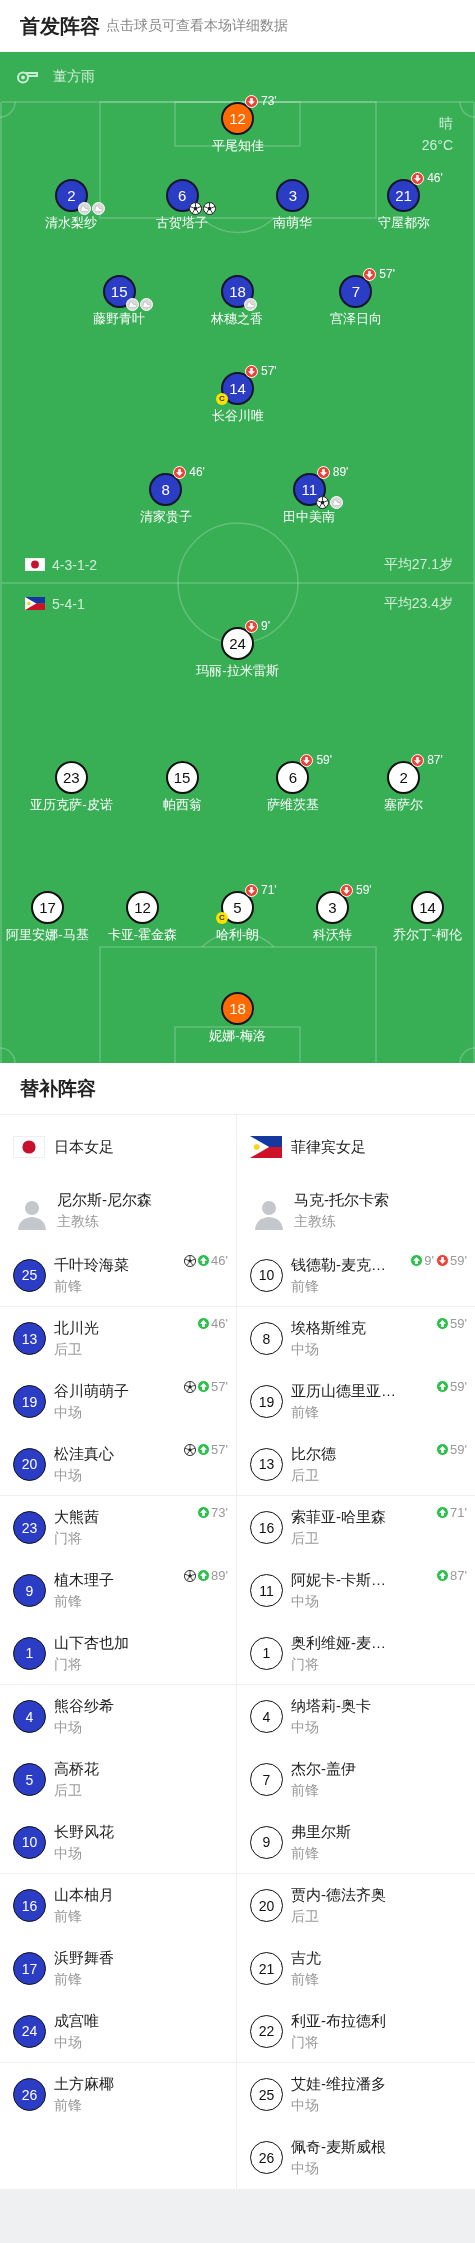 This screenshot has width=475, height=2243. I want to click on player-marker: 14, so click(427, 907).